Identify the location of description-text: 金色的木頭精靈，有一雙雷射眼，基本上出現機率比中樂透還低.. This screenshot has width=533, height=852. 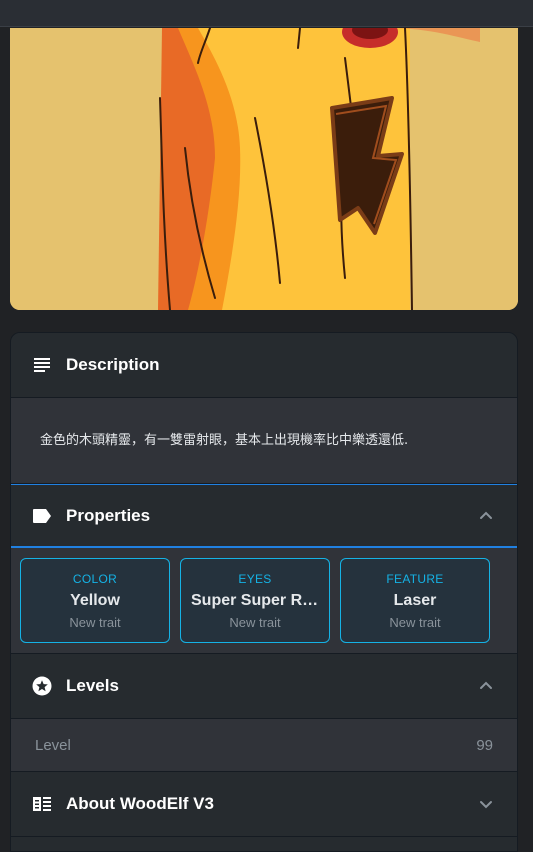
(224, 440).